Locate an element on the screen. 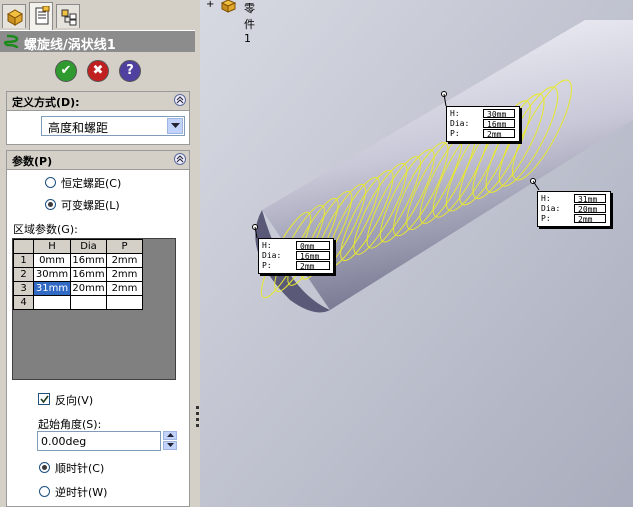 The height and width of the screenshot is (507, 633). feature-title-bar: 螺旋线/涡状线1 is located at coordinates (97, 41).